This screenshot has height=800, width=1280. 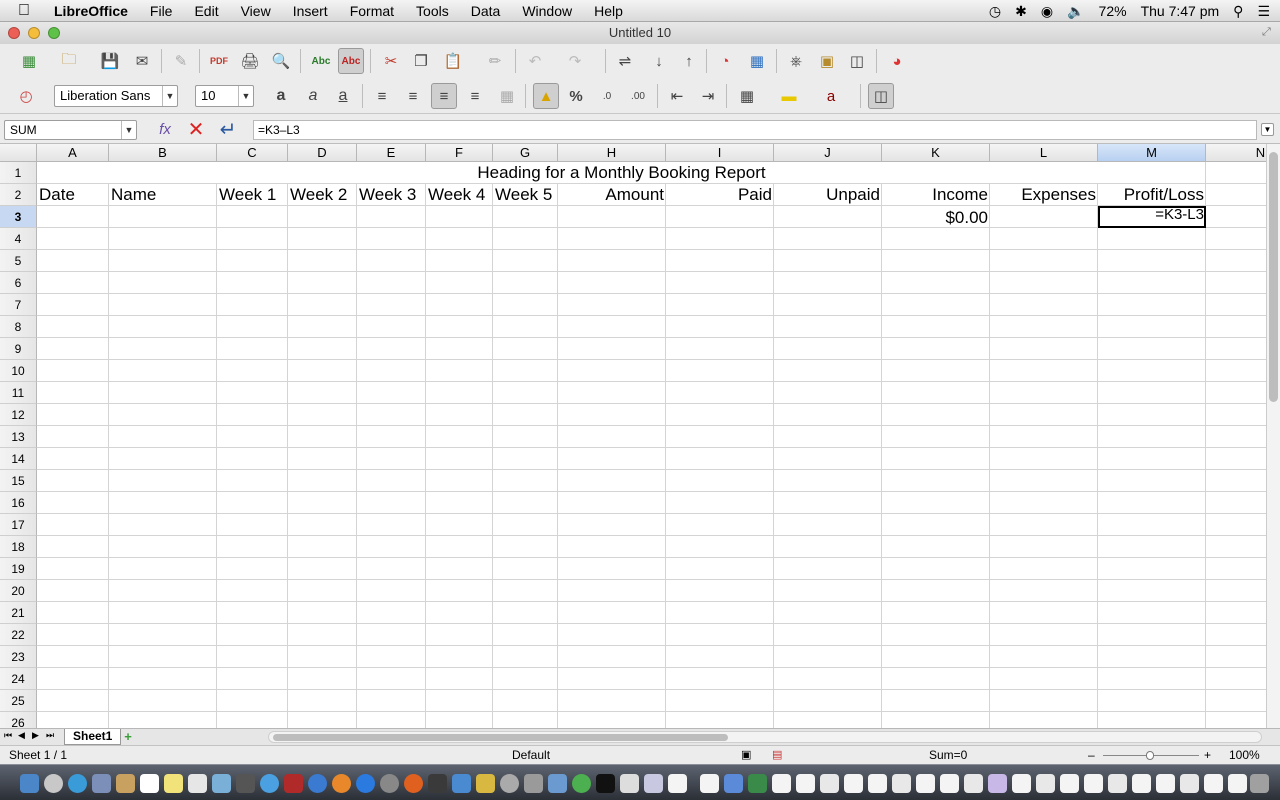 What do you see at coordinates (1263, 11) in the screenshot?
I see `notification-center-icon: ☰` at bounding box center [1263, 11].